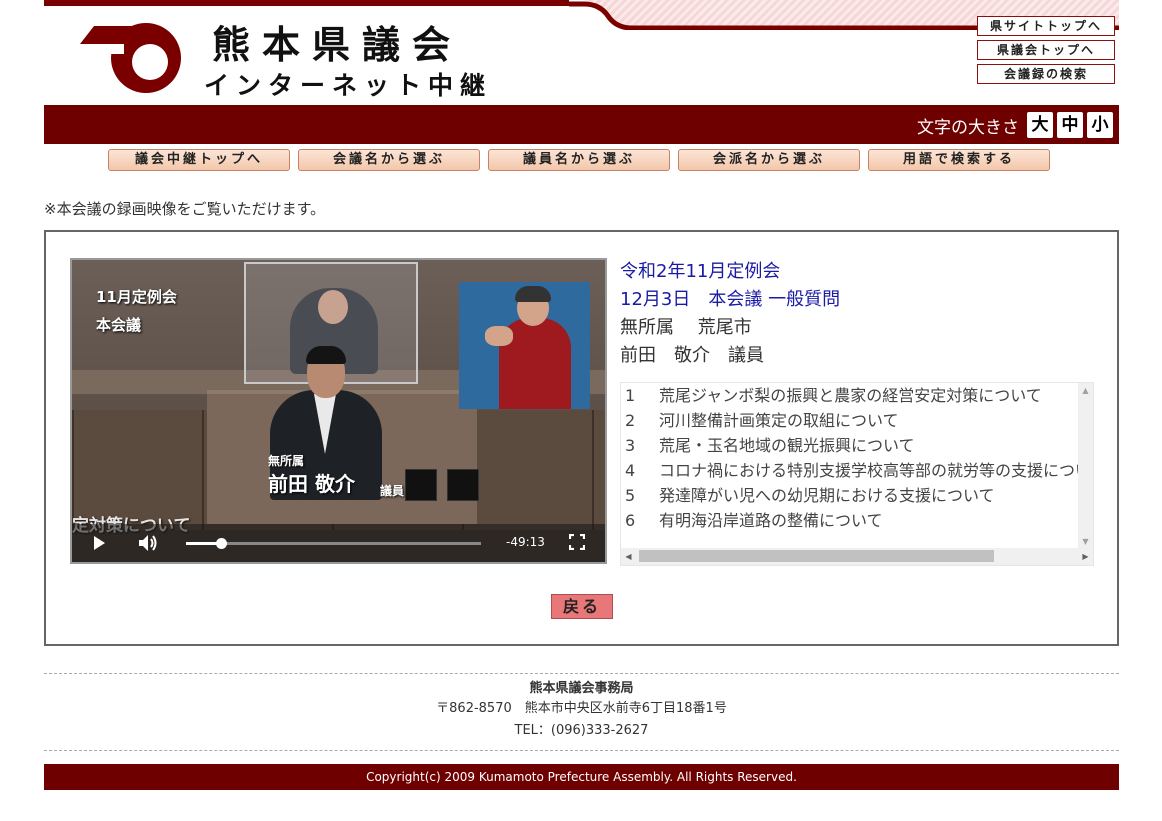 The image size is (1162, 821). Describe the element at coordinates (959, 160) in the screenshot. I see `nav-term-search: 用語で検索する` at that location.